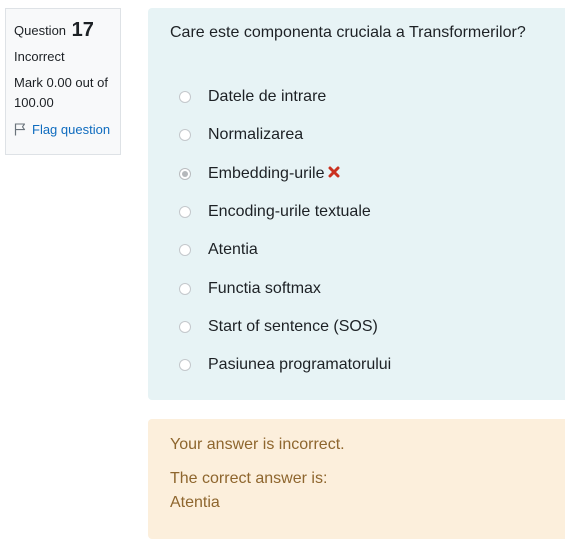 This screenshot has height=541, width=565. What do you see at coordinates (264, 288) in the screenshot?
I see `answer-option-label: Functia softmax` at bounding box center [264, 288].